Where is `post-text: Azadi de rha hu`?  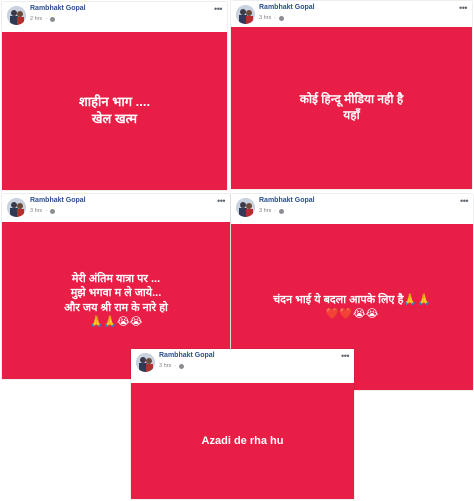 post-text: Azadi de rha hu is located at coordinates (242, 440).